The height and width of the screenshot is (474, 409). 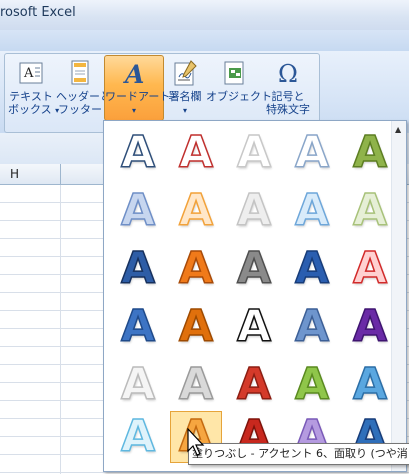 What do you see at coordinates (196, 442) in the screenshot?
I see `mouse-pointer-icon` at bounding box center [196, 442].